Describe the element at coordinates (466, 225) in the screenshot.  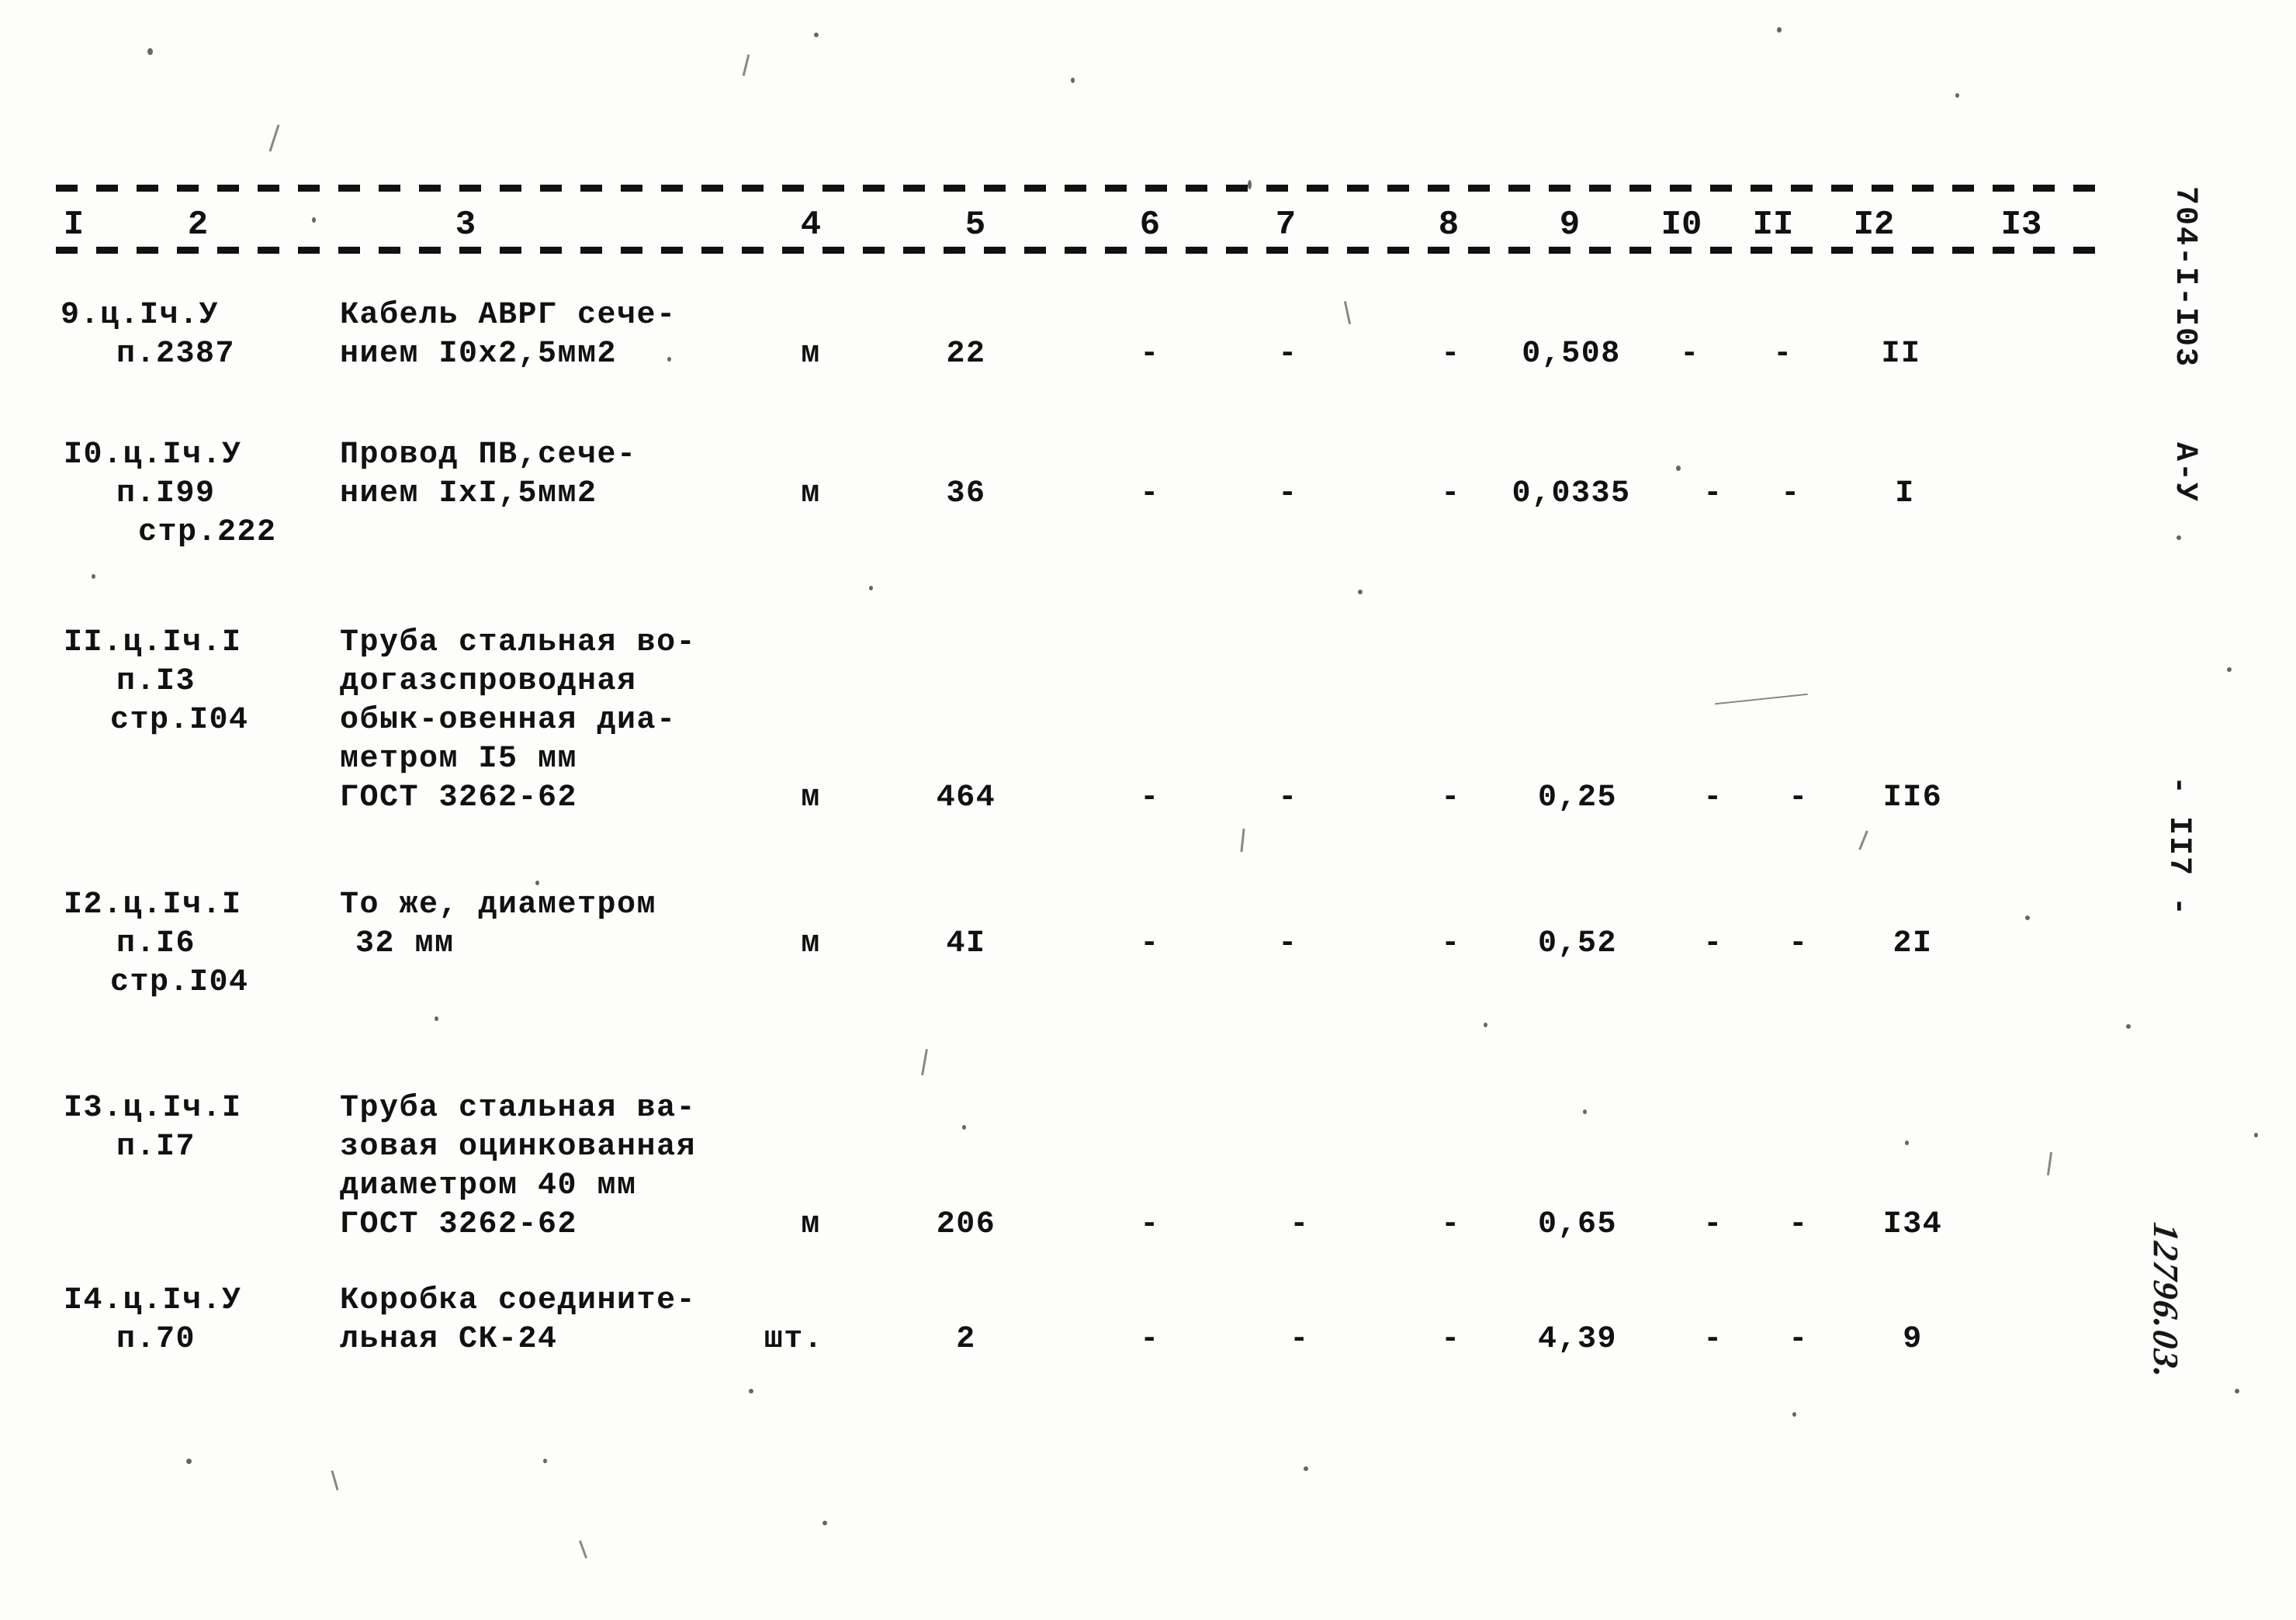
I see `column-header-3: 3` at that location.